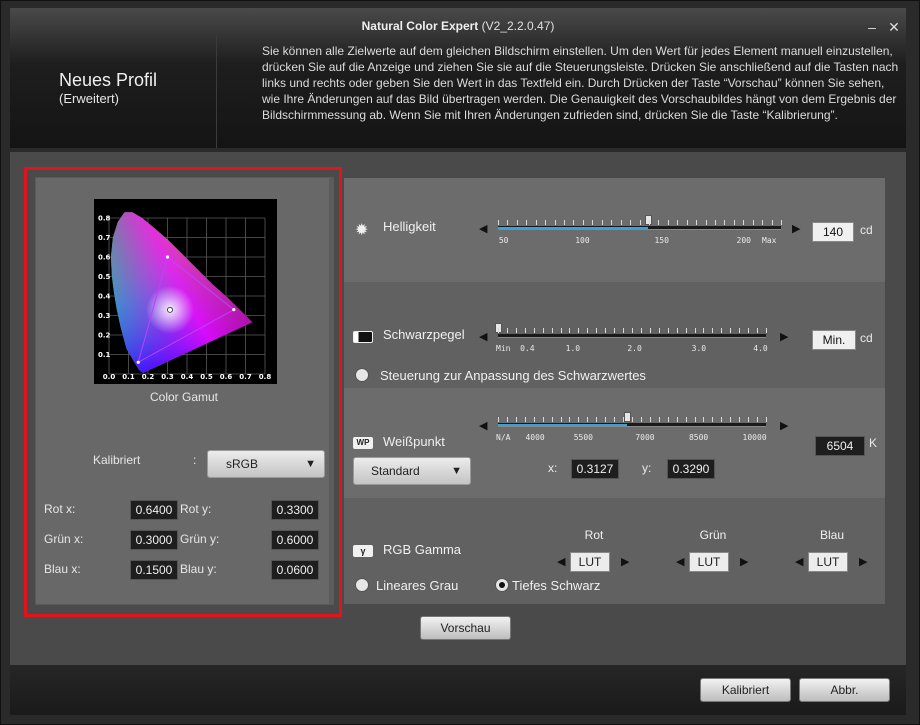  Describe the element at coordinates (362, 375) in the screenshot. I see `black-control-checkbox` at that location.